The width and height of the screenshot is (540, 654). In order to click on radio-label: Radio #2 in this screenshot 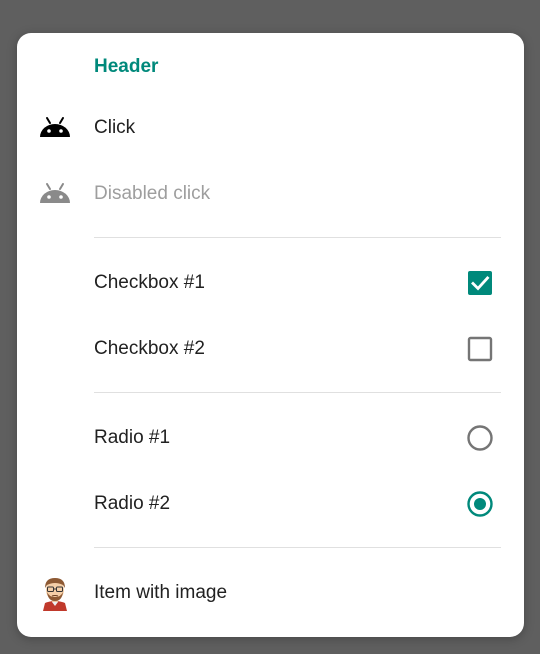, I will do `click(132, 503)`.